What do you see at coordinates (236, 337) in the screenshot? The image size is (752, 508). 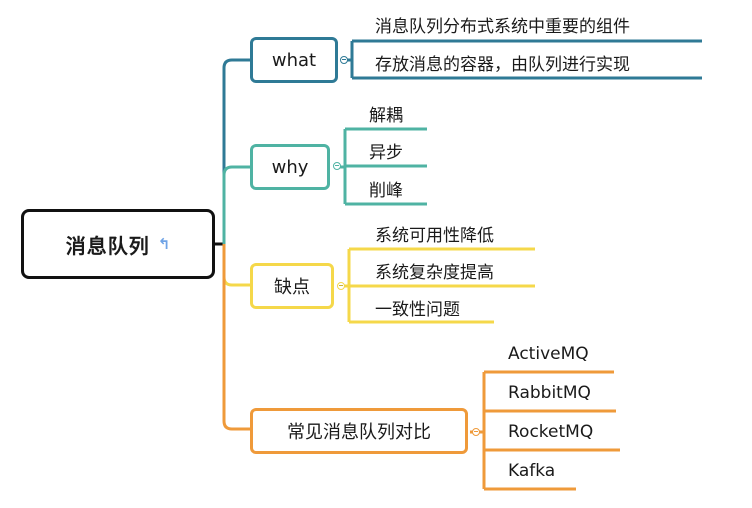 I see `branch-compare-line` at bounding box center [236, 337].